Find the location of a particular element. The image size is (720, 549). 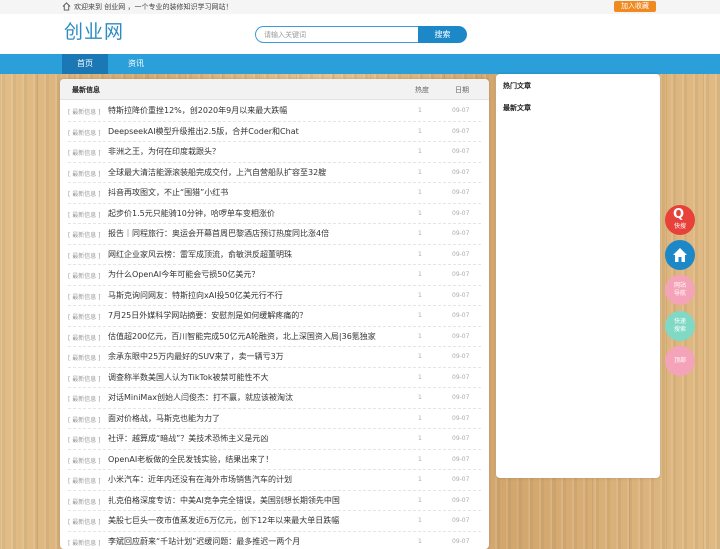

row-title-link: 全球最大清洁能源滚装船完成交付，上汽自营船队扩容至32艘 is located at coordinates (217, 172).